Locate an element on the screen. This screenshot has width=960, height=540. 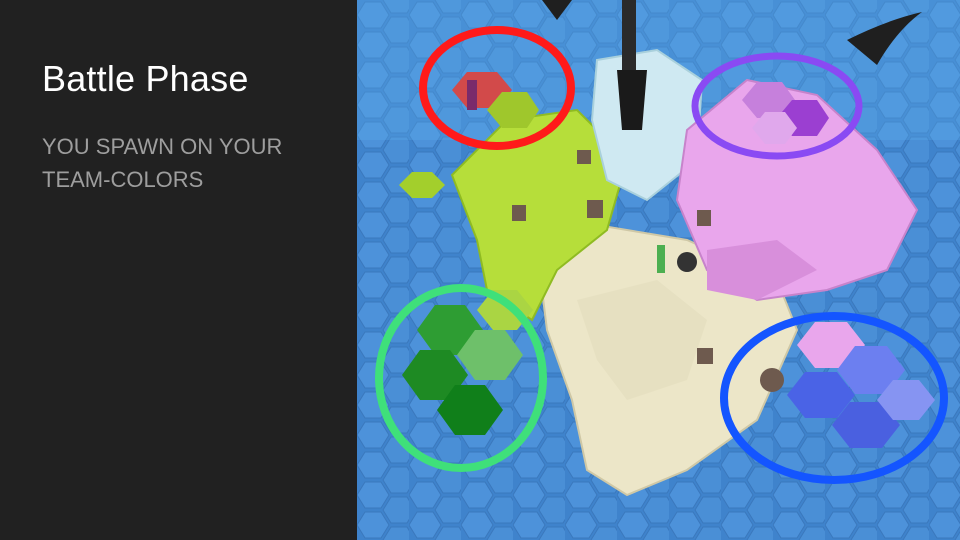
slide-body-text: YOU SPAWN ON YOUR TEAM-COLORS is located at coordinates (162, 163).